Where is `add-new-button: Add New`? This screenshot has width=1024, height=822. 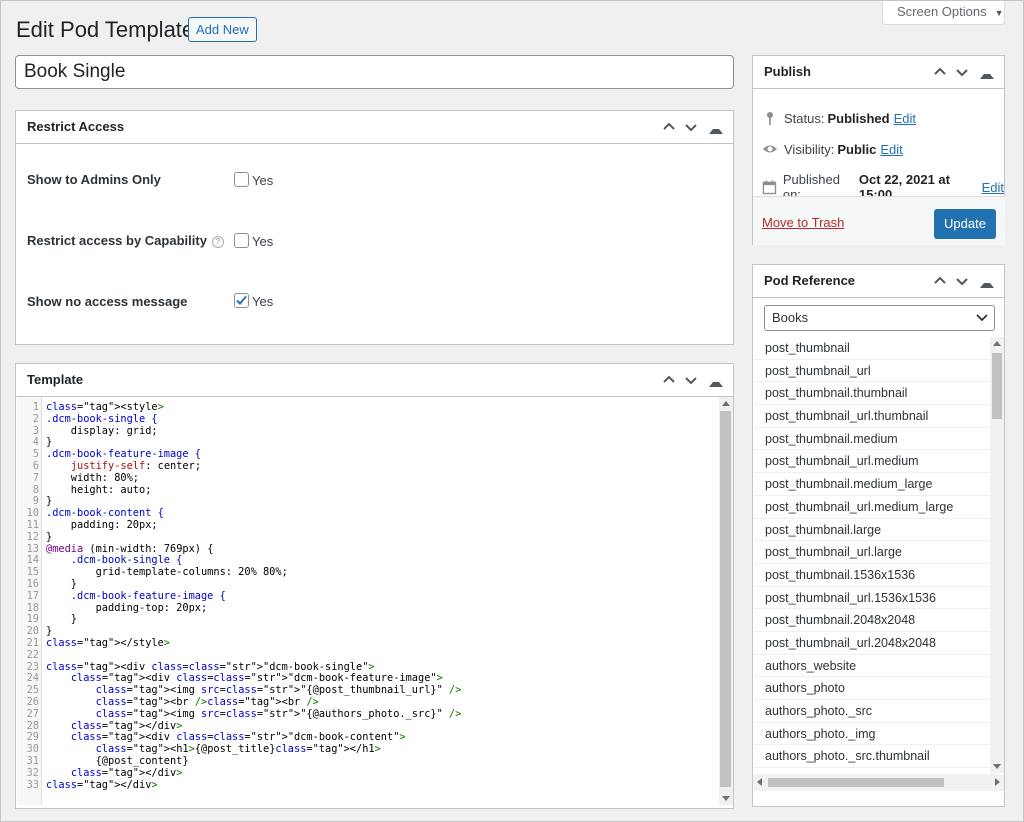 add-new-button: Add New is located at coordinates (222, 29).